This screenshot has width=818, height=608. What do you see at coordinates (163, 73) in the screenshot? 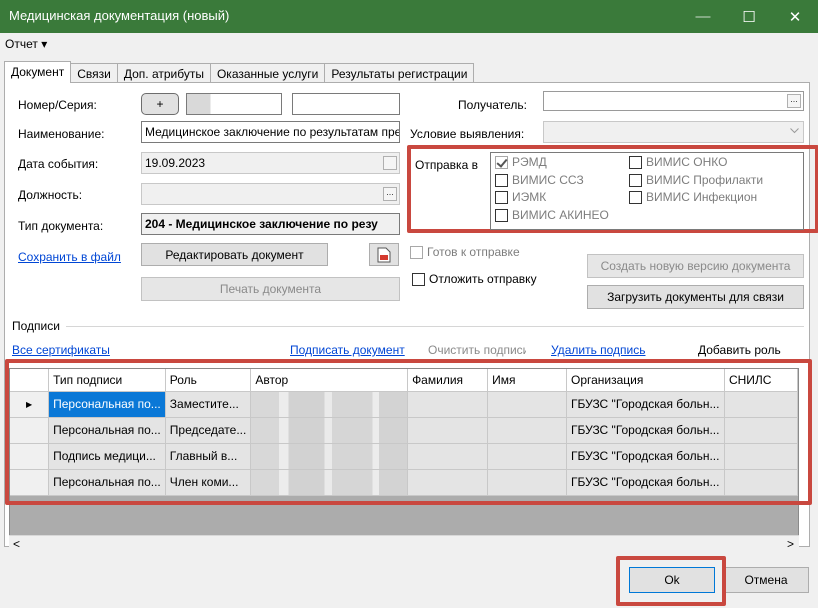
I see `tab-extra-attributes: Доп. атрибуты` at bounding box center [163, 73].